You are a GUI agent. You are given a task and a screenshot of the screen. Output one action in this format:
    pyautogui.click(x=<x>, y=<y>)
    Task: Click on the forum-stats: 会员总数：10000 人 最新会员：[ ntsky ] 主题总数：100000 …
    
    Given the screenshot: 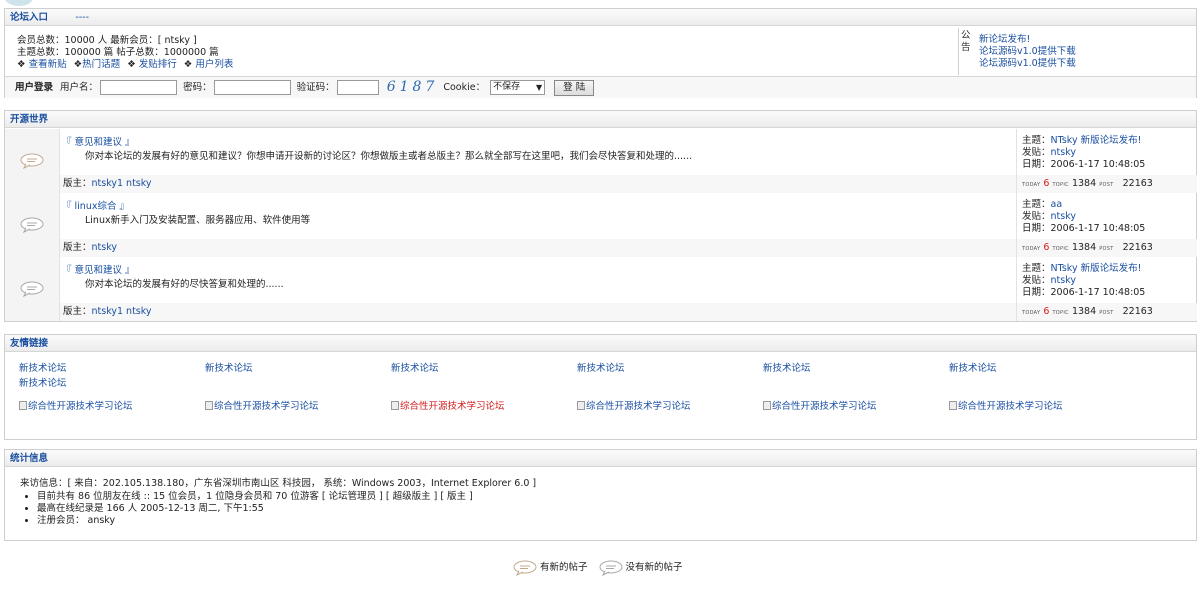 What is the action you would take?
    pyautogui.click(x=127, y=53)
    